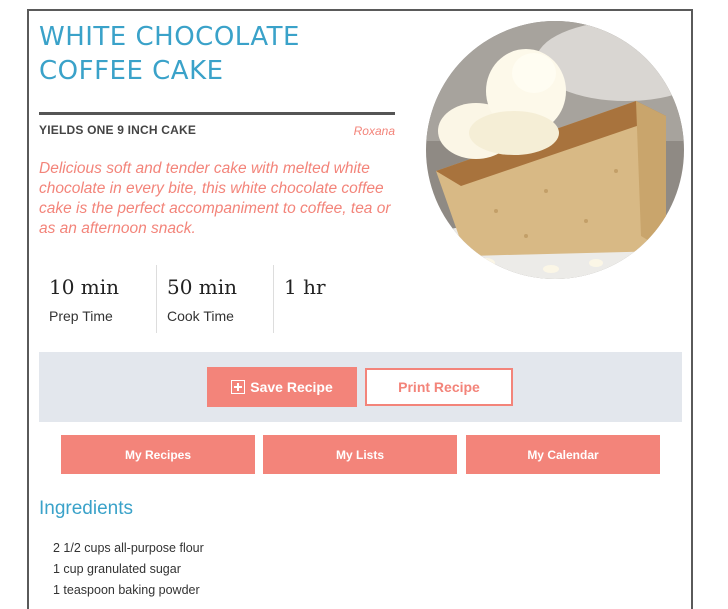  What do you see at coordinates (128, 548) in the screenshot?
I see `ingredient-item: 2 1/2 cups all-purpose flour` at bounding box center [128, 548].